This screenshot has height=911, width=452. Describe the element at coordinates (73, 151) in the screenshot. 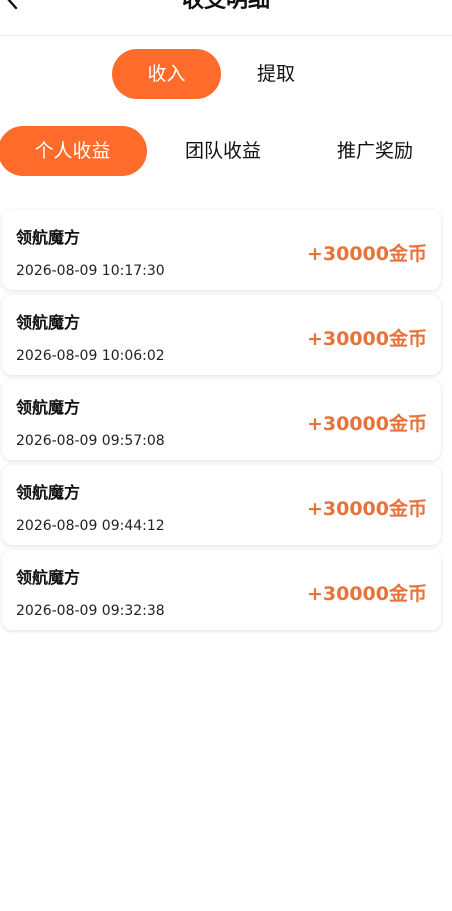

I see `tab-personal-earnings: 个人收益` at that location.